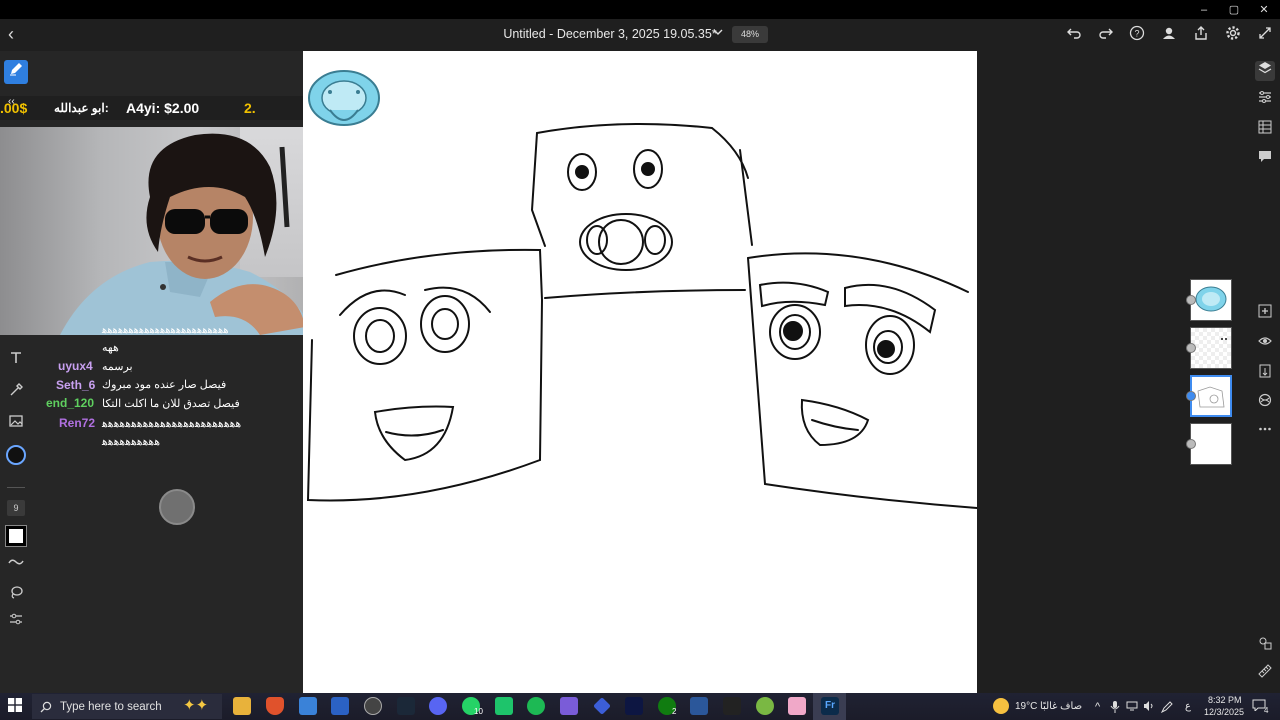 The height and width of the screenshot is (720, 1280). I want to click on weather-text: صاف غالبًا, so click(1061, 706).